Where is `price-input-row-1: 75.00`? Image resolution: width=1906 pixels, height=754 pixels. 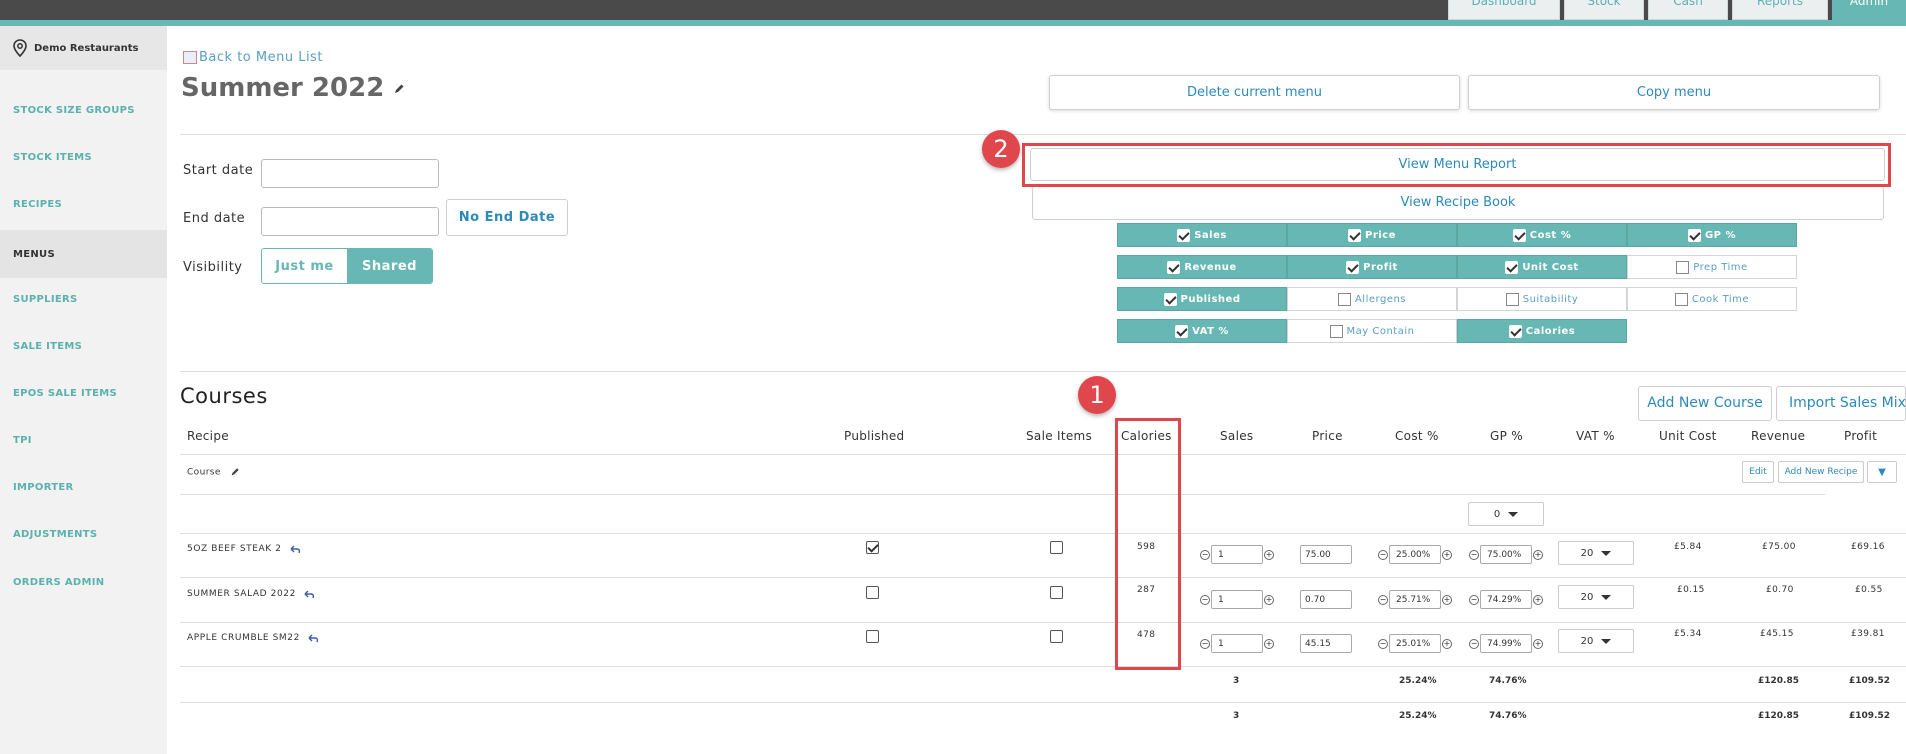
price-input-row-1: 75.00 is located at coordinates (1326, 554).